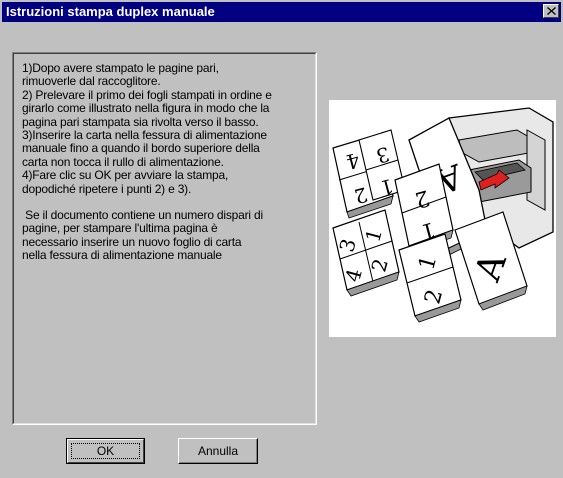  I want to click on close-button, so click(551, 11).